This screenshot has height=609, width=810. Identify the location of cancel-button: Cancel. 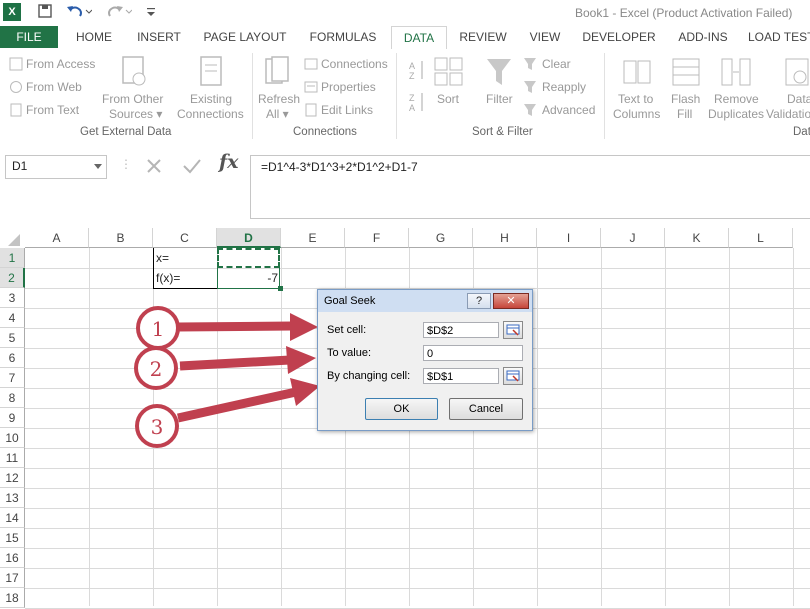
(486, 409).